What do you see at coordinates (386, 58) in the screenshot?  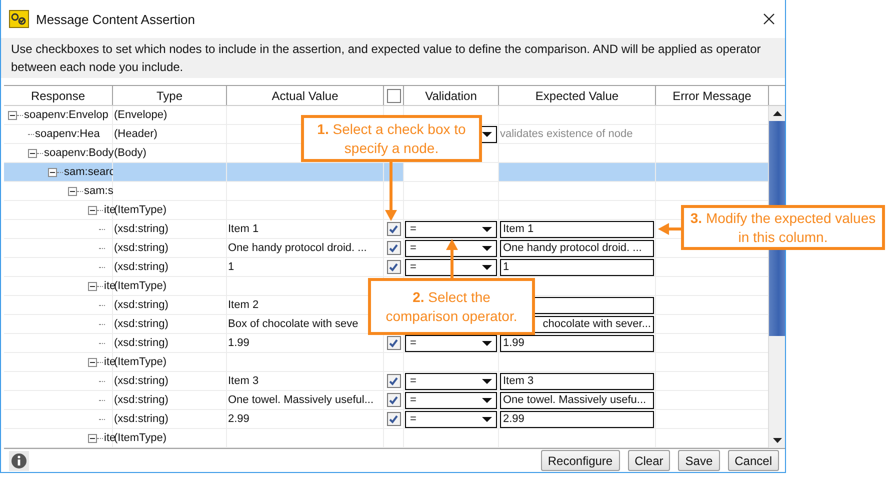 I see `instructions-text: Use checkboxes to set which nodes to include in the assertion, and expected value to define the comparison. AND will be applied as operator between each node you include.` at bounding box center [386, 58].